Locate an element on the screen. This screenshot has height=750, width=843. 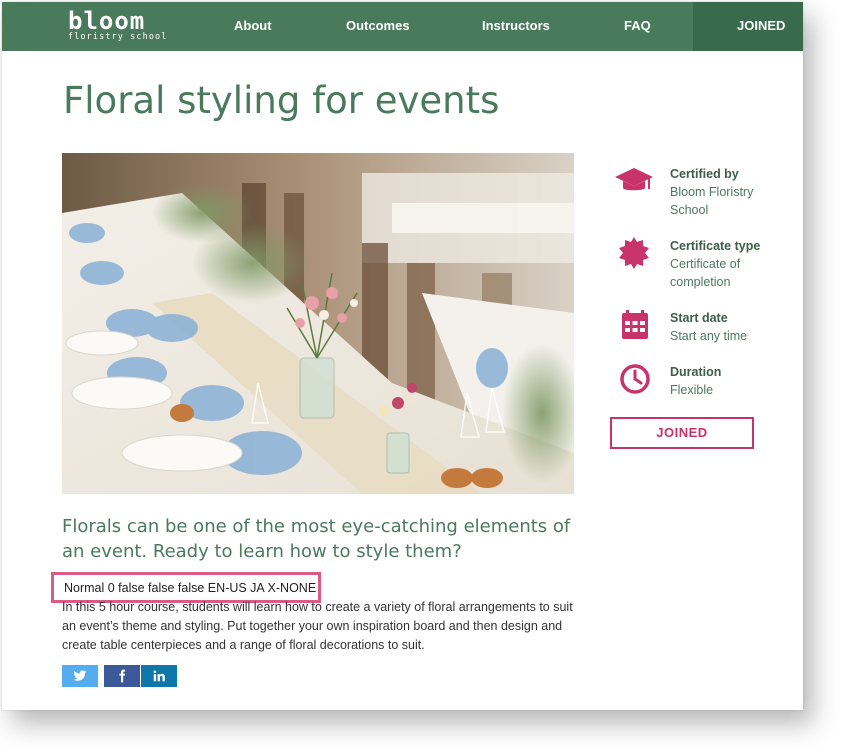
calendar-icon is located at coordinates (635, 324).